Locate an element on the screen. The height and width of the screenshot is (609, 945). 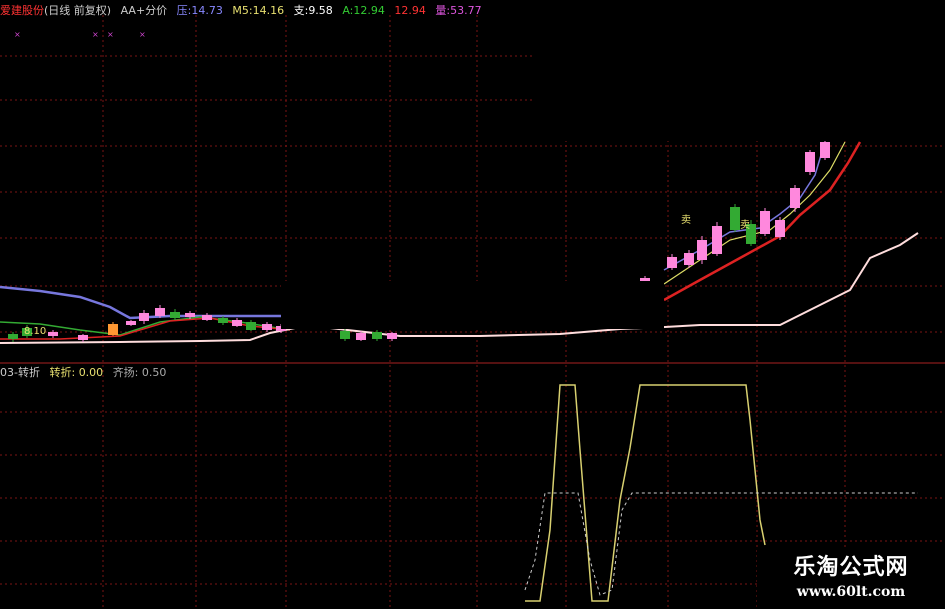
indicator-name: AA+分价 is located at coordinates (144, 10).